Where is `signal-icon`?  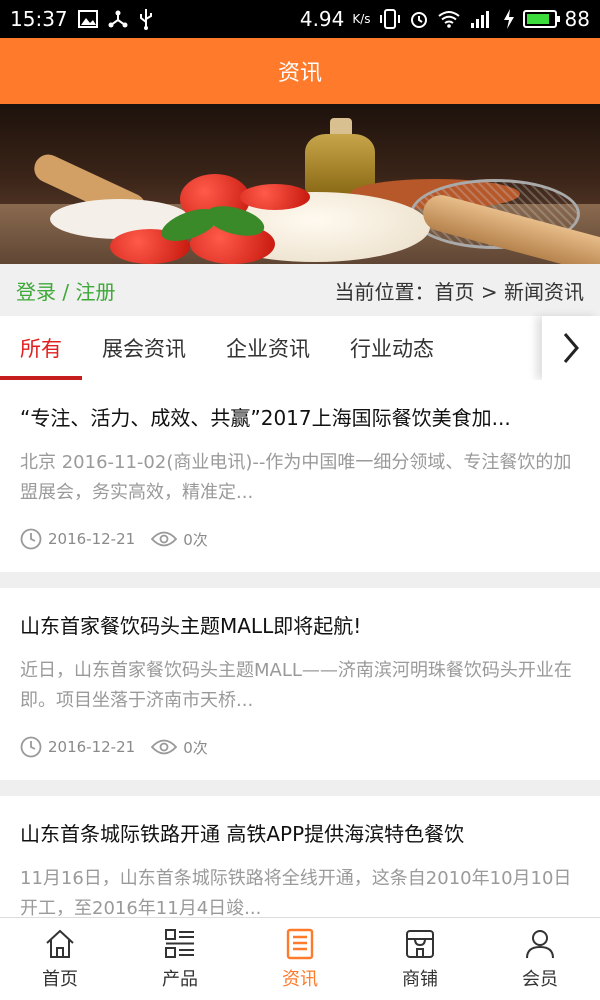
signal-icon is located at coordinates (482, 19).